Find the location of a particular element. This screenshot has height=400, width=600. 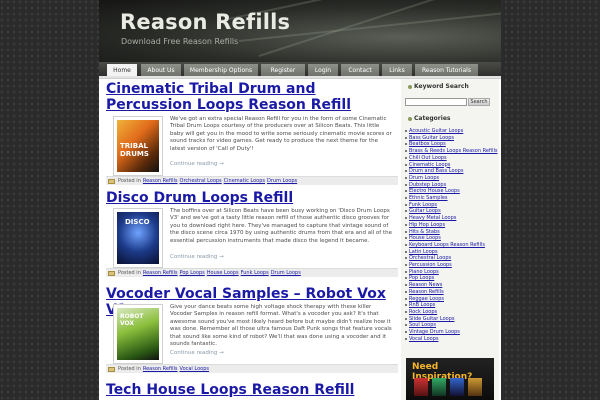

inspiration-banner: Need Inspiration? is located at coordinates (450, 379).